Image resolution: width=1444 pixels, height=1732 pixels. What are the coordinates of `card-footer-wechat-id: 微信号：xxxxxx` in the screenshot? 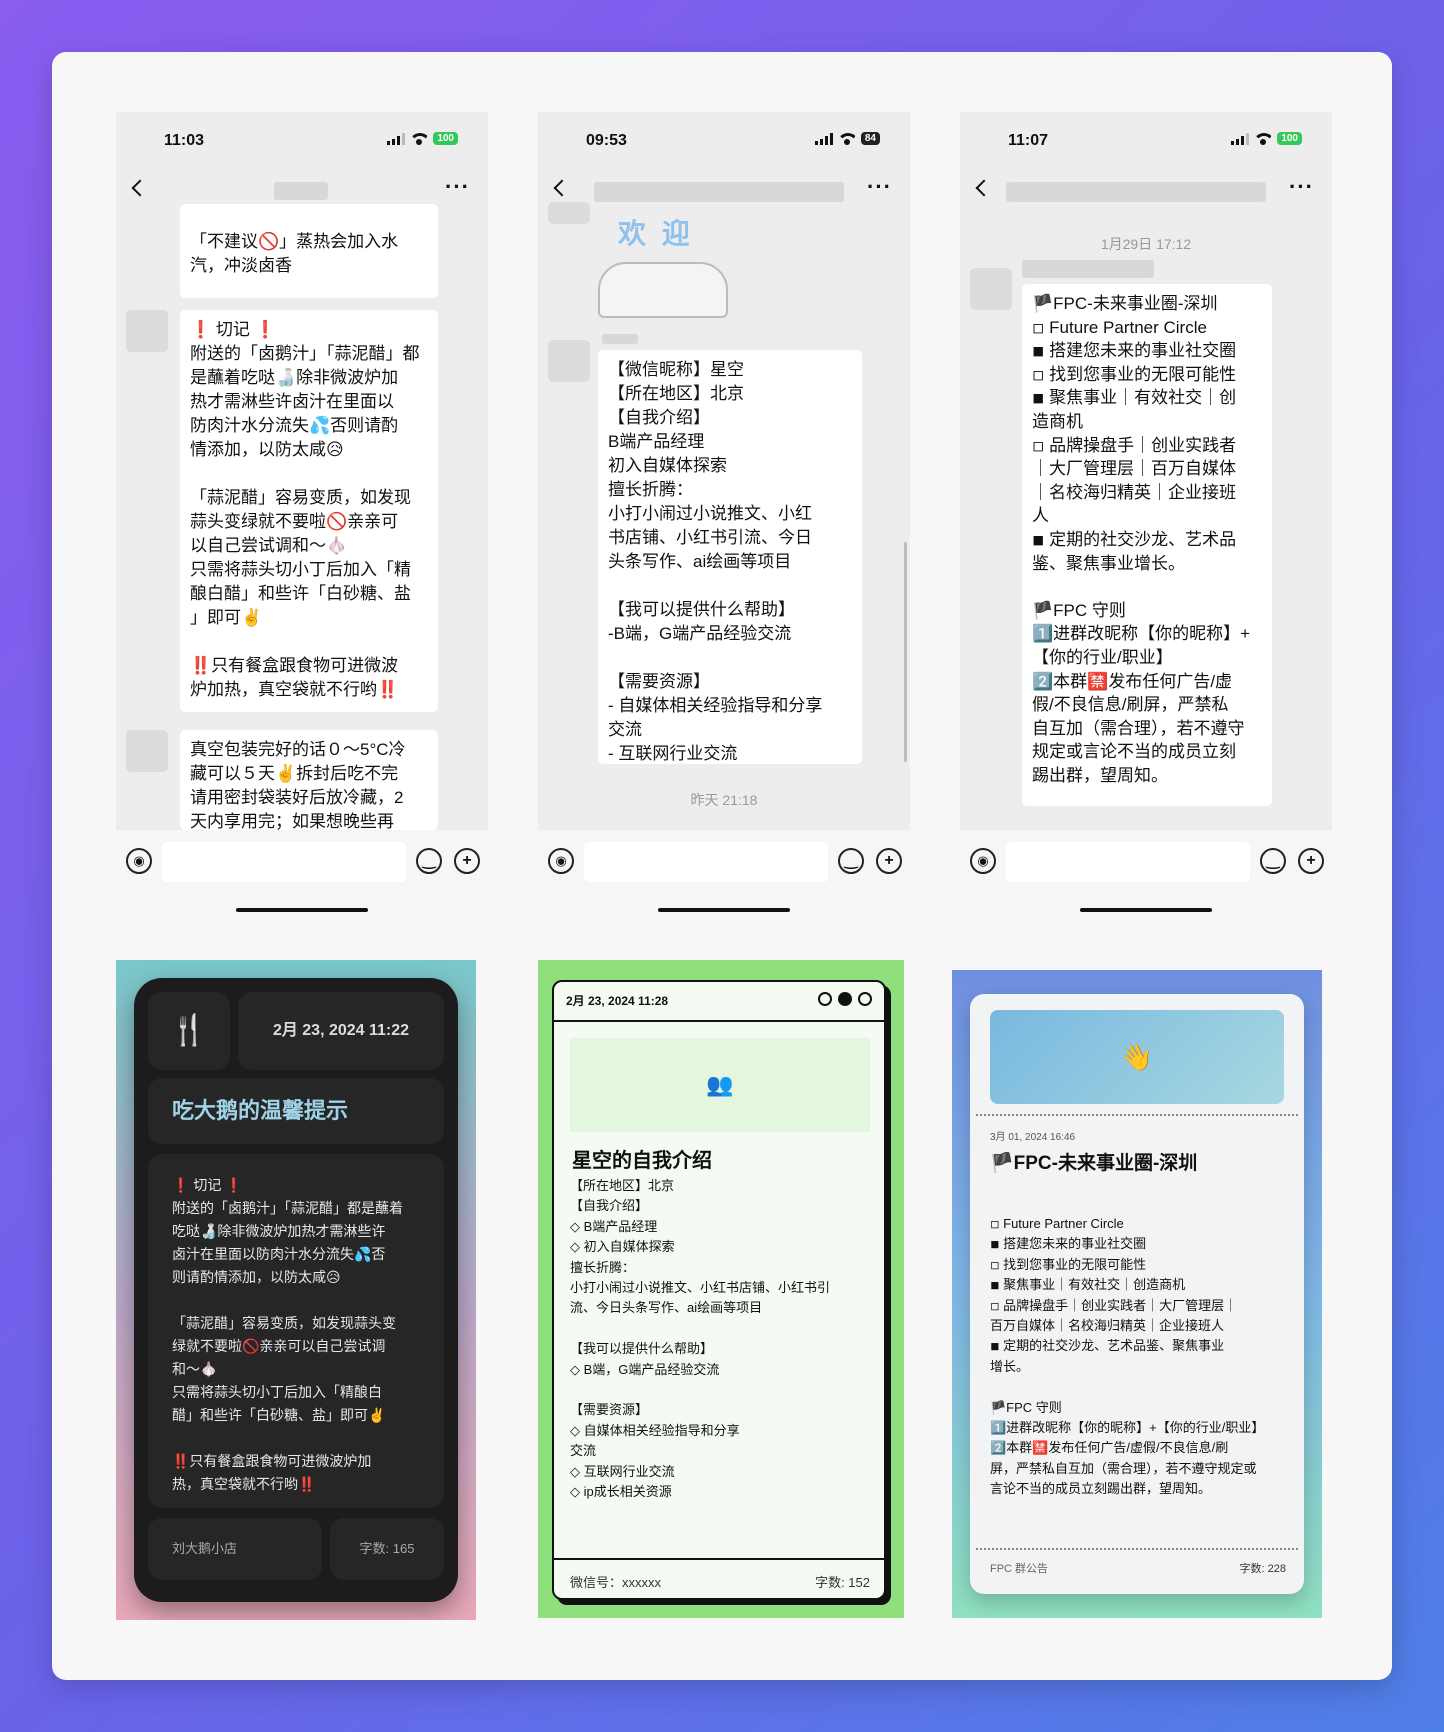 It's located at (616, 1582).